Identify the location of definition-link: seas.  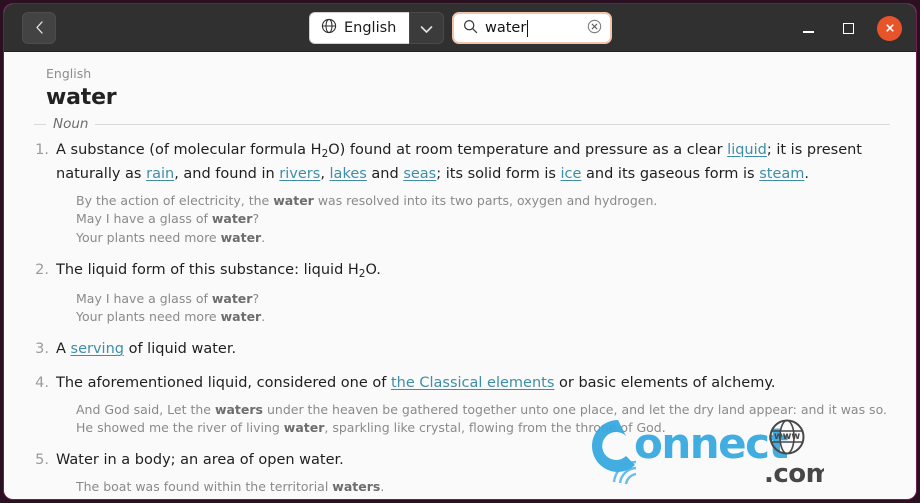
(419, 174).